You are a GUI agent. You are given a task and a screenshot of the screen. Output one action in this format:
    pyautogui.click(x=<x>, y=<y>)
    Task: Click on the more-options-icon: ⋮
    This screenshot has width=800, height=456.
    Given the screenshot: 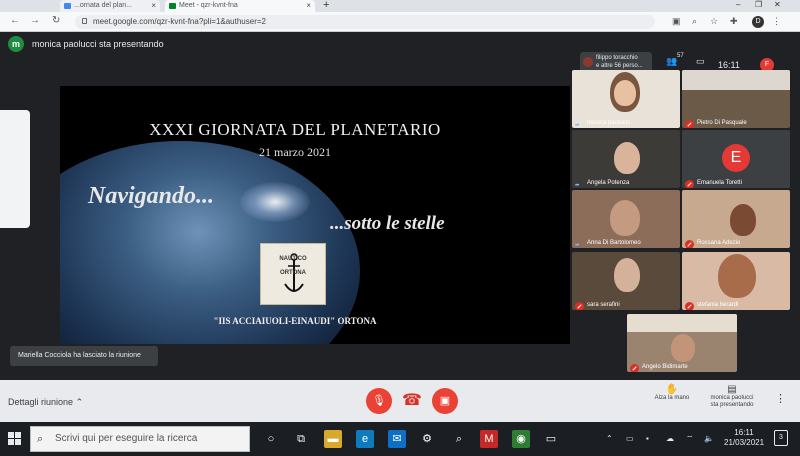 What is the action you would take?
    pyautogui.click(x=780, y=398)
    